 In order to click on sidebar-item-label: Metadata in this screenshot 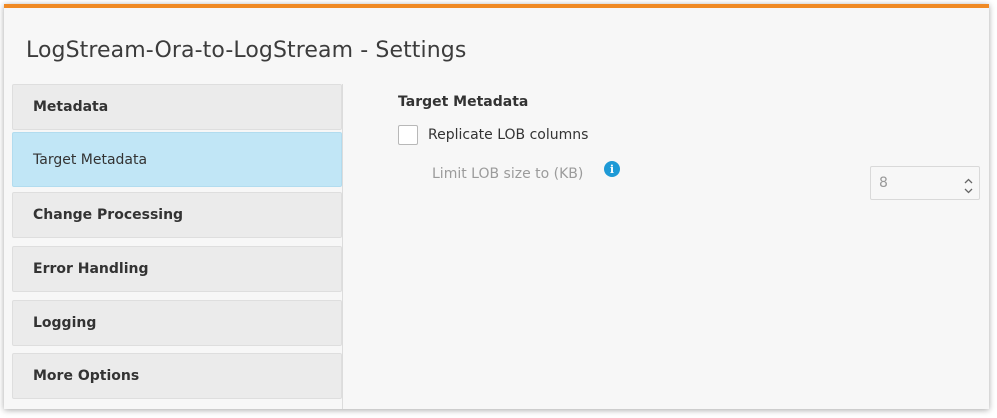, I will do `click(71, 107)`.